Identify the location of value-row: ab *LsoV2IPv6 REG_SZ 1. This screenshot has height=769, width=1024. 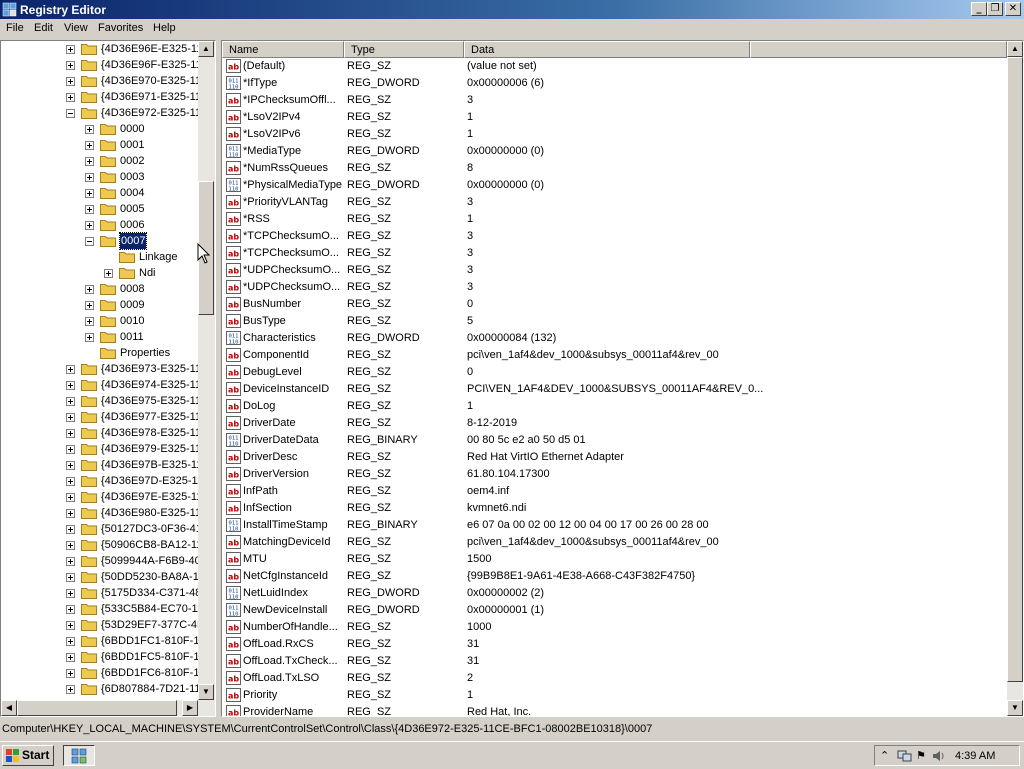
(614, 134).